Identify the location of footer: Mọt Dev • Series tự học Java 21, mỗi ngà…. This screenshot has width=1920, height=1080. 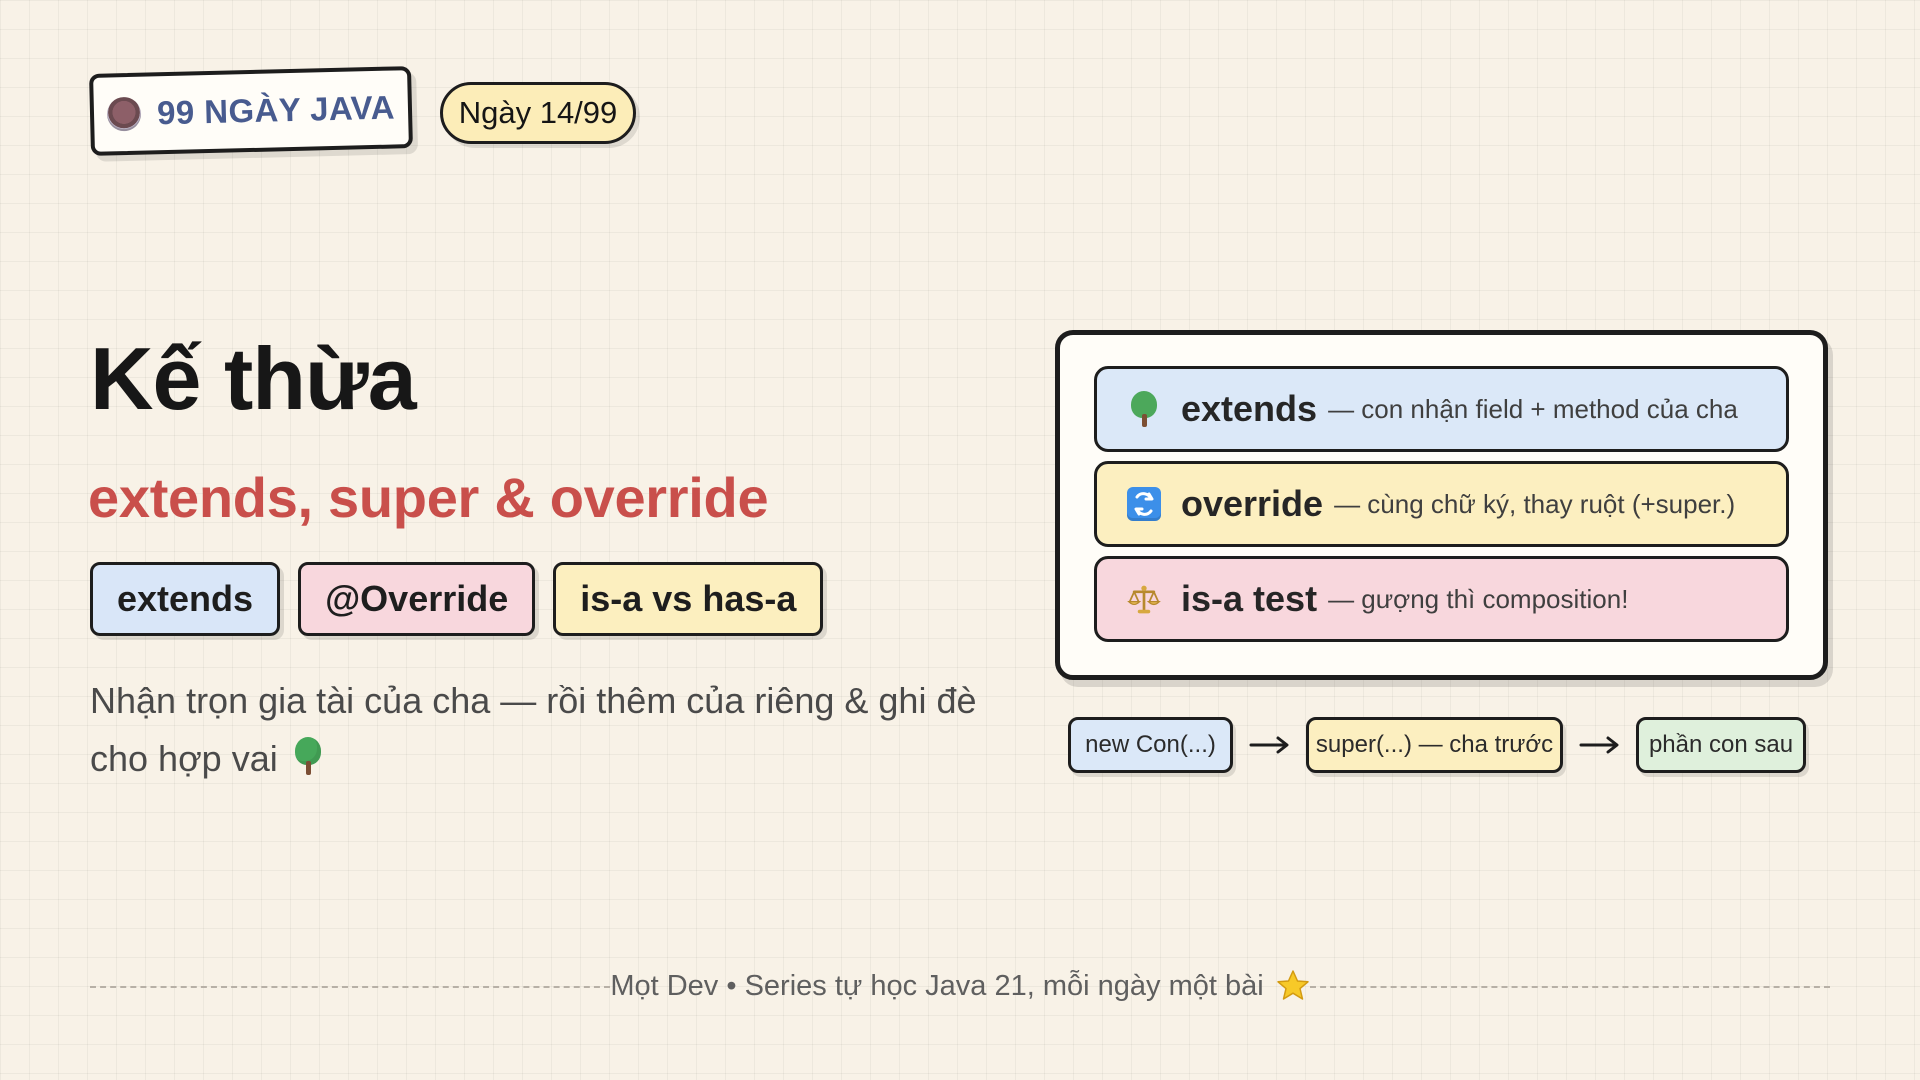
(959, 986).